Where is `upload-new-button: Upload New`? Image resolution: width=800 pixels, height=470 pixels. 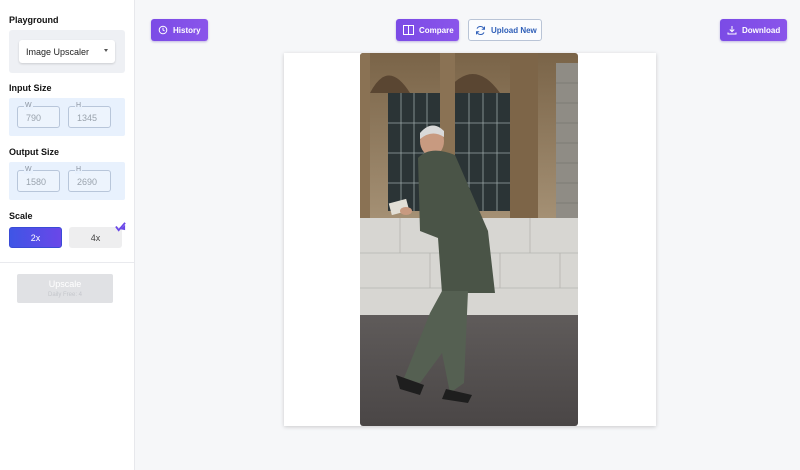
upload-new-button: Upload New is located at coordinates (505, 30).